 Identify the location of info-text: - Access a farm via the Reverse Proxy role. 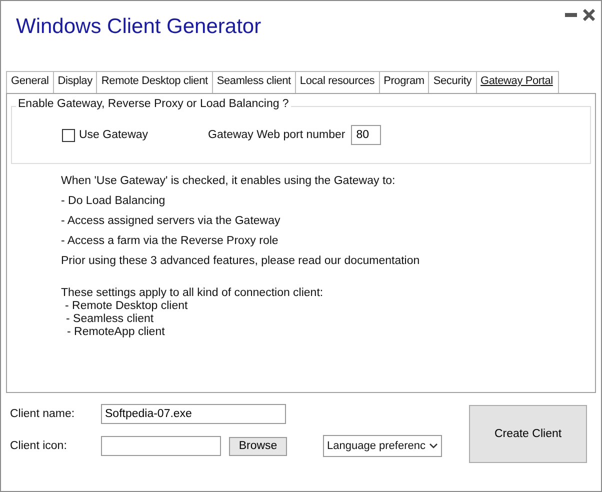
(170, 241).